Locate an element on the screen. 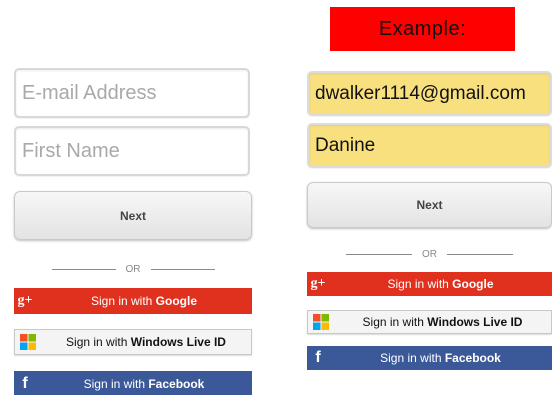  windows-live-signin-button: Sign in with Windows Live ID is located at coordinates (133, 342).